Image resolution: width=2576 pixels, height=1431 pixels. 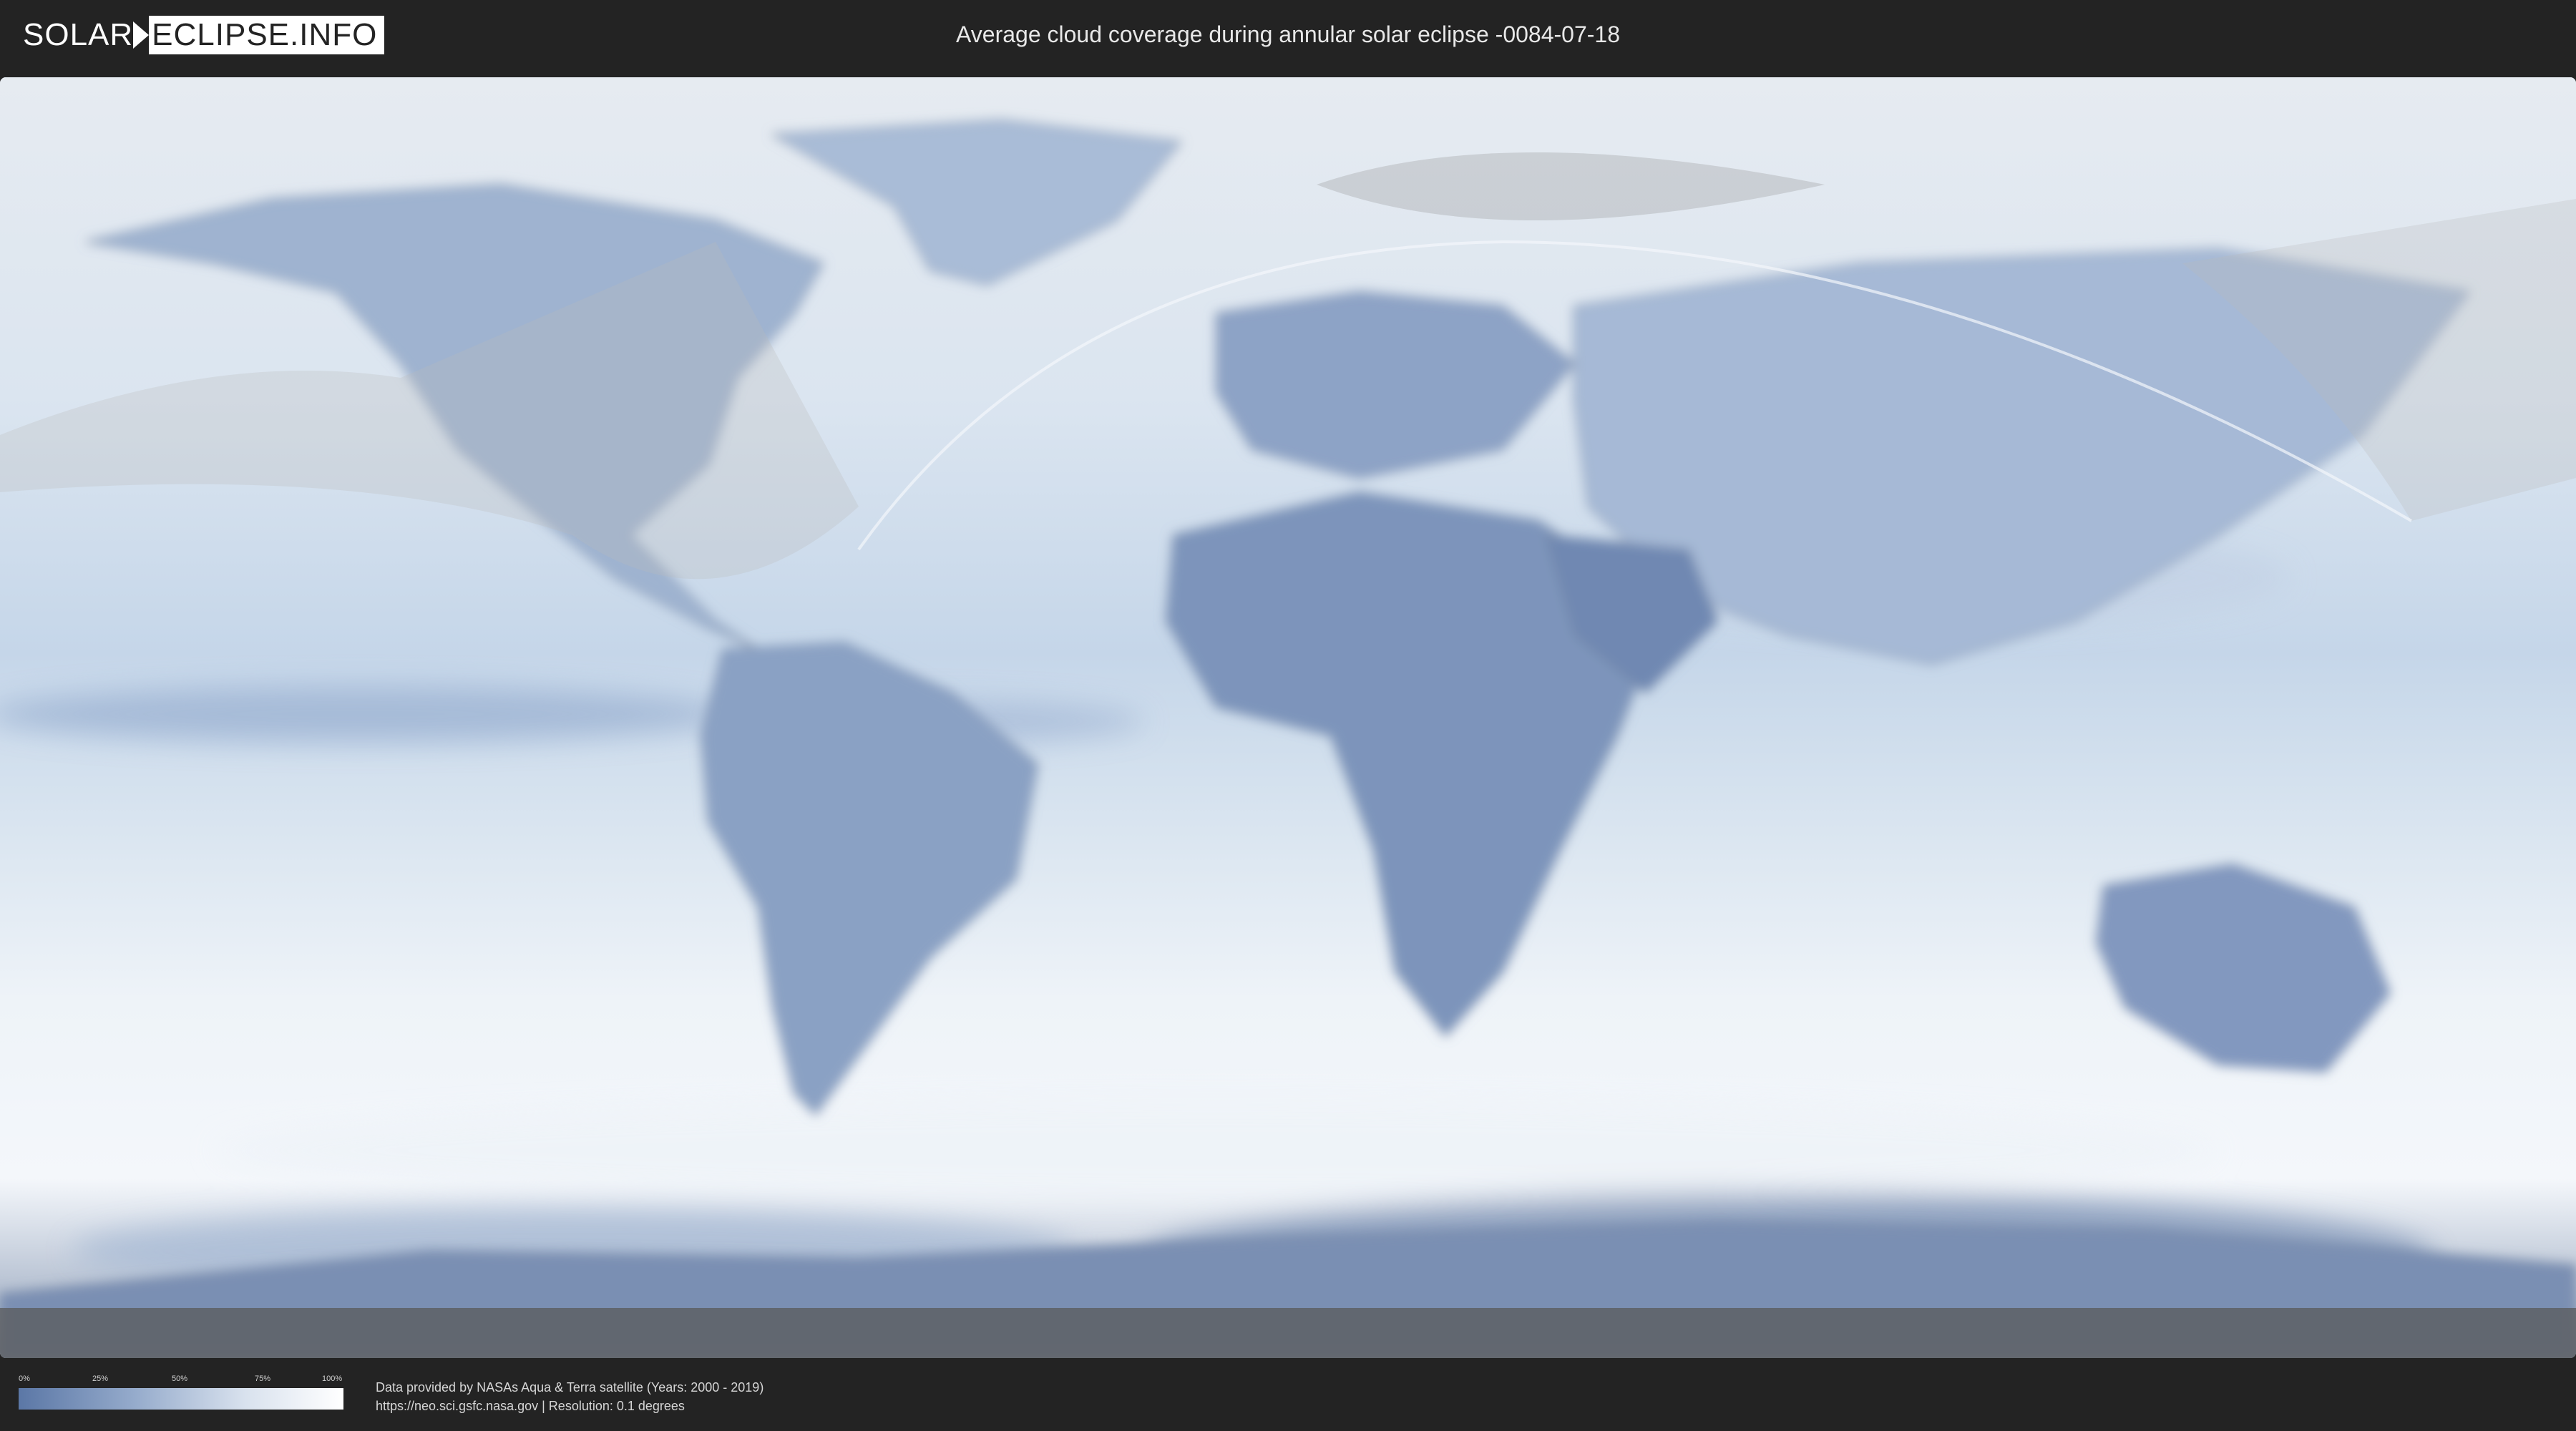 I want to click on legend-tick-25: 25%, so click(x=100, y=1378).